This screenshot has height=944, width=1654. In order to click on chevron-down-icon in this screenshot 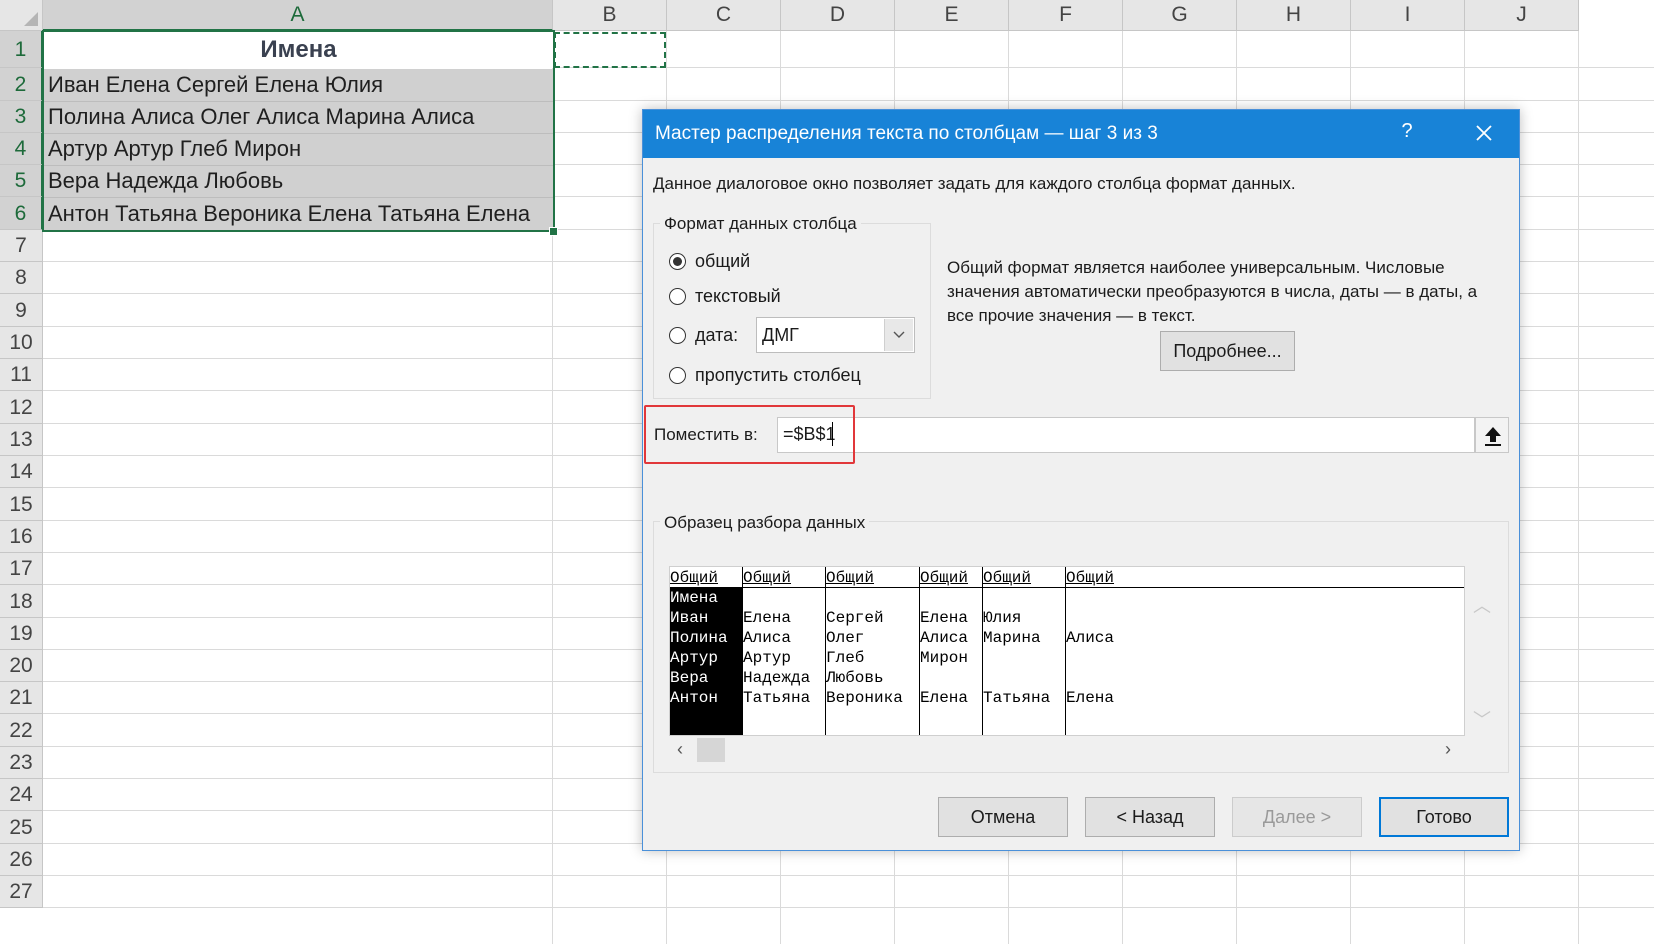, I will do `click(899, 334)`.